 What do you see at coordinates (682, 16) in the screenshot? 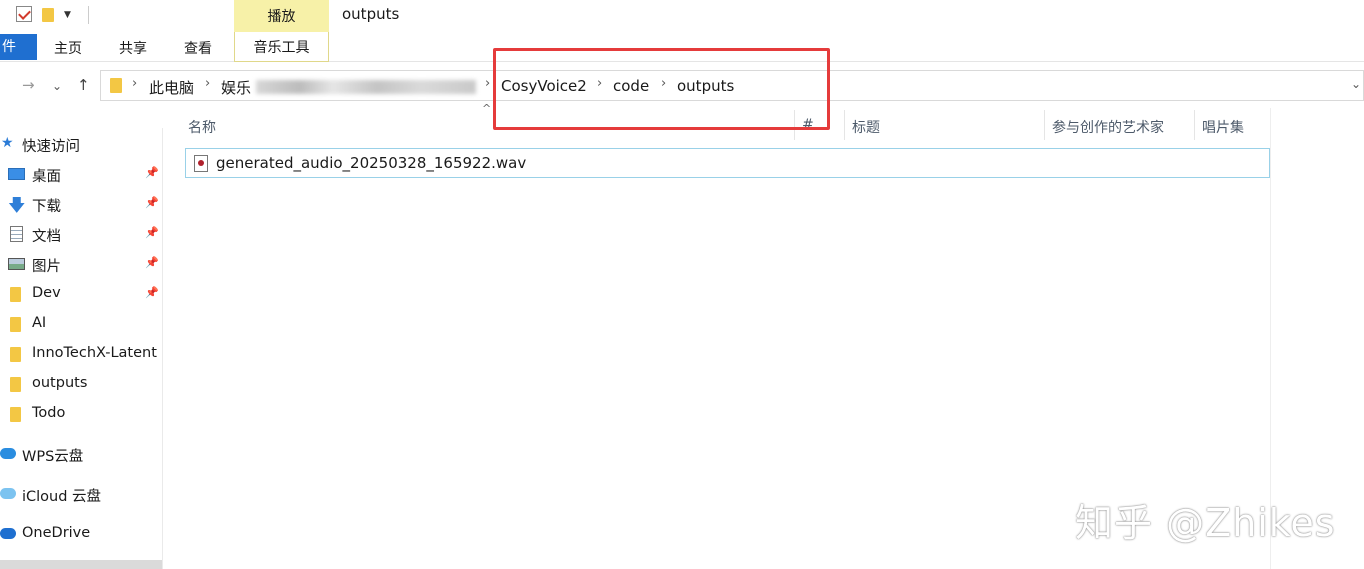
I see `title-bar: ▼ 播放 outputs` at bounding box center [682, 16].